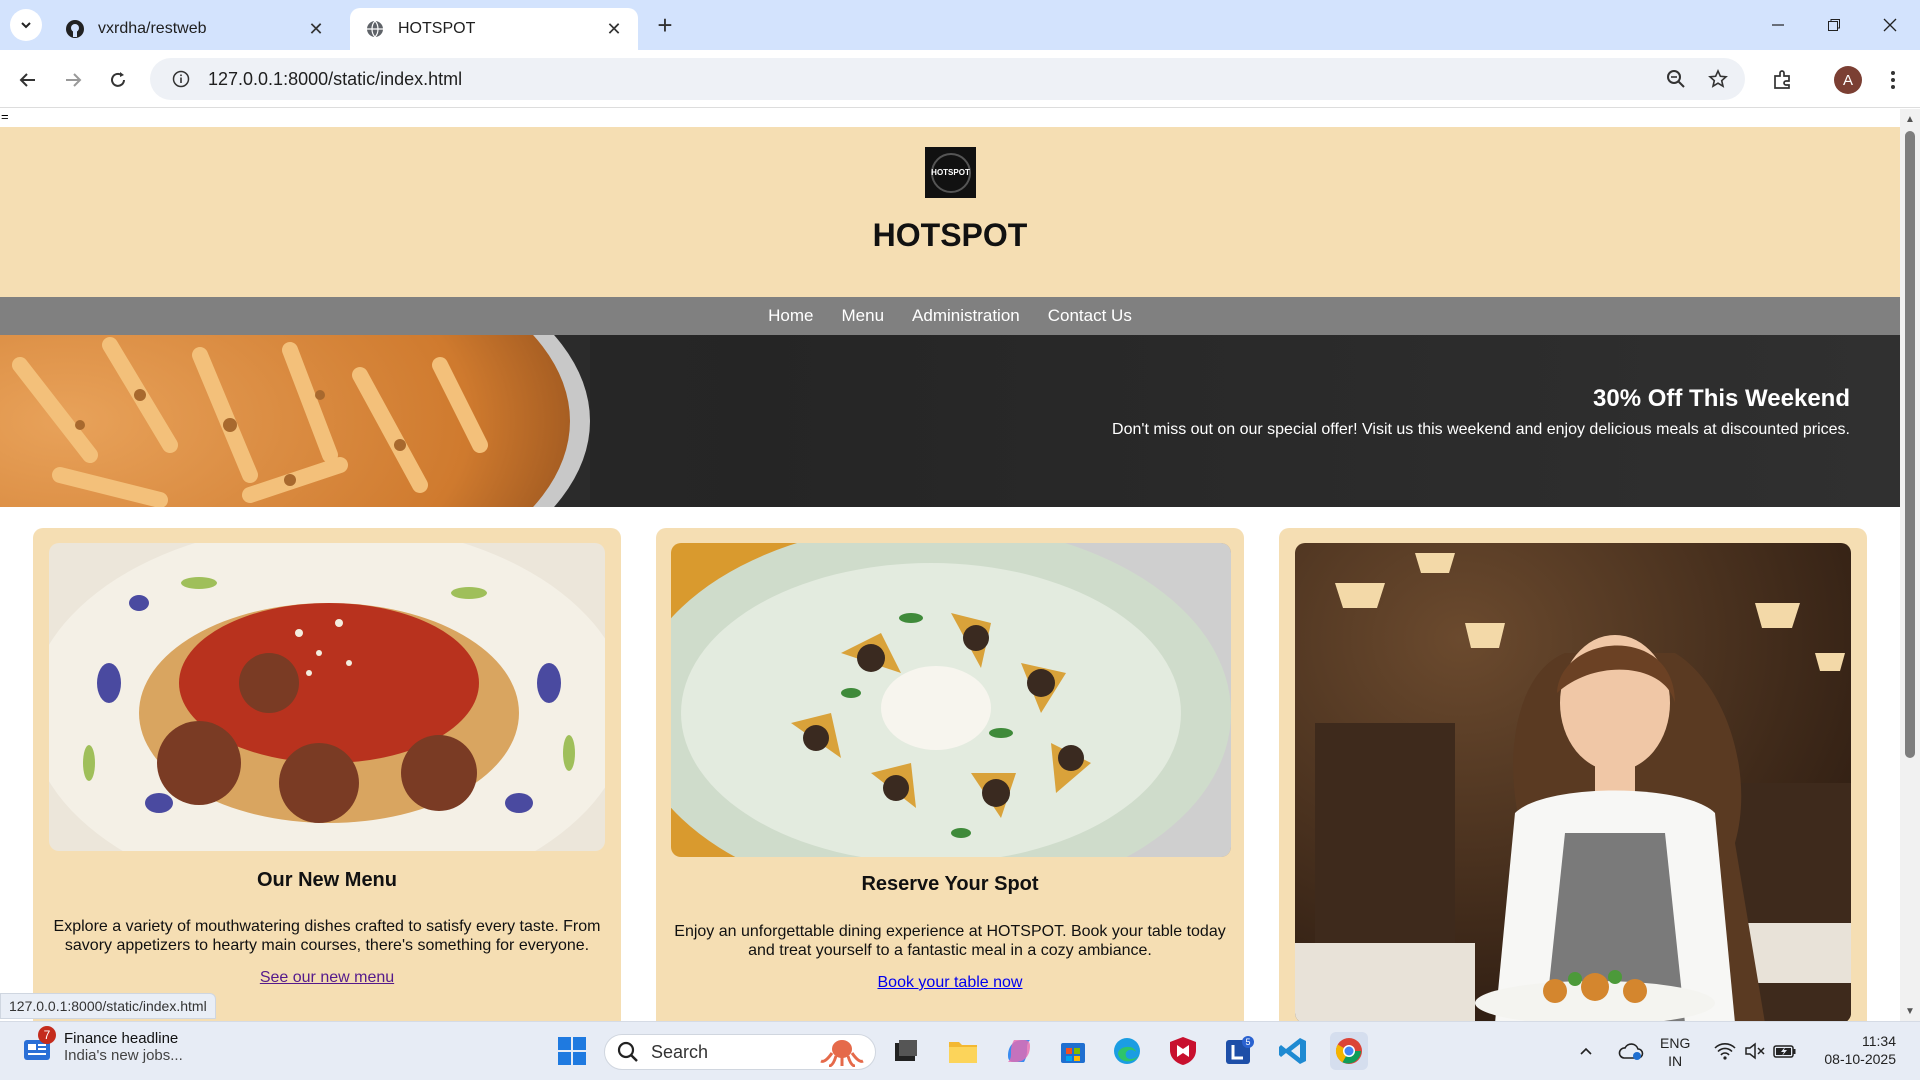 Image resolution: width=1920 pixels, height=1080 pixels. What do you see at coordinates (75, 29) in the screenshot?
I see `github-icon` at bounding box center [75, 29].